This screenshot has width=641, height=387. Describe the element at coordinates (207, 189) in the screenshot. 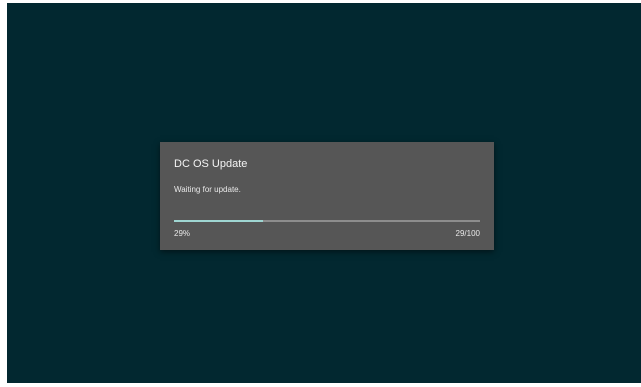

I see `dialog-message: Waiting for update.` at that location.